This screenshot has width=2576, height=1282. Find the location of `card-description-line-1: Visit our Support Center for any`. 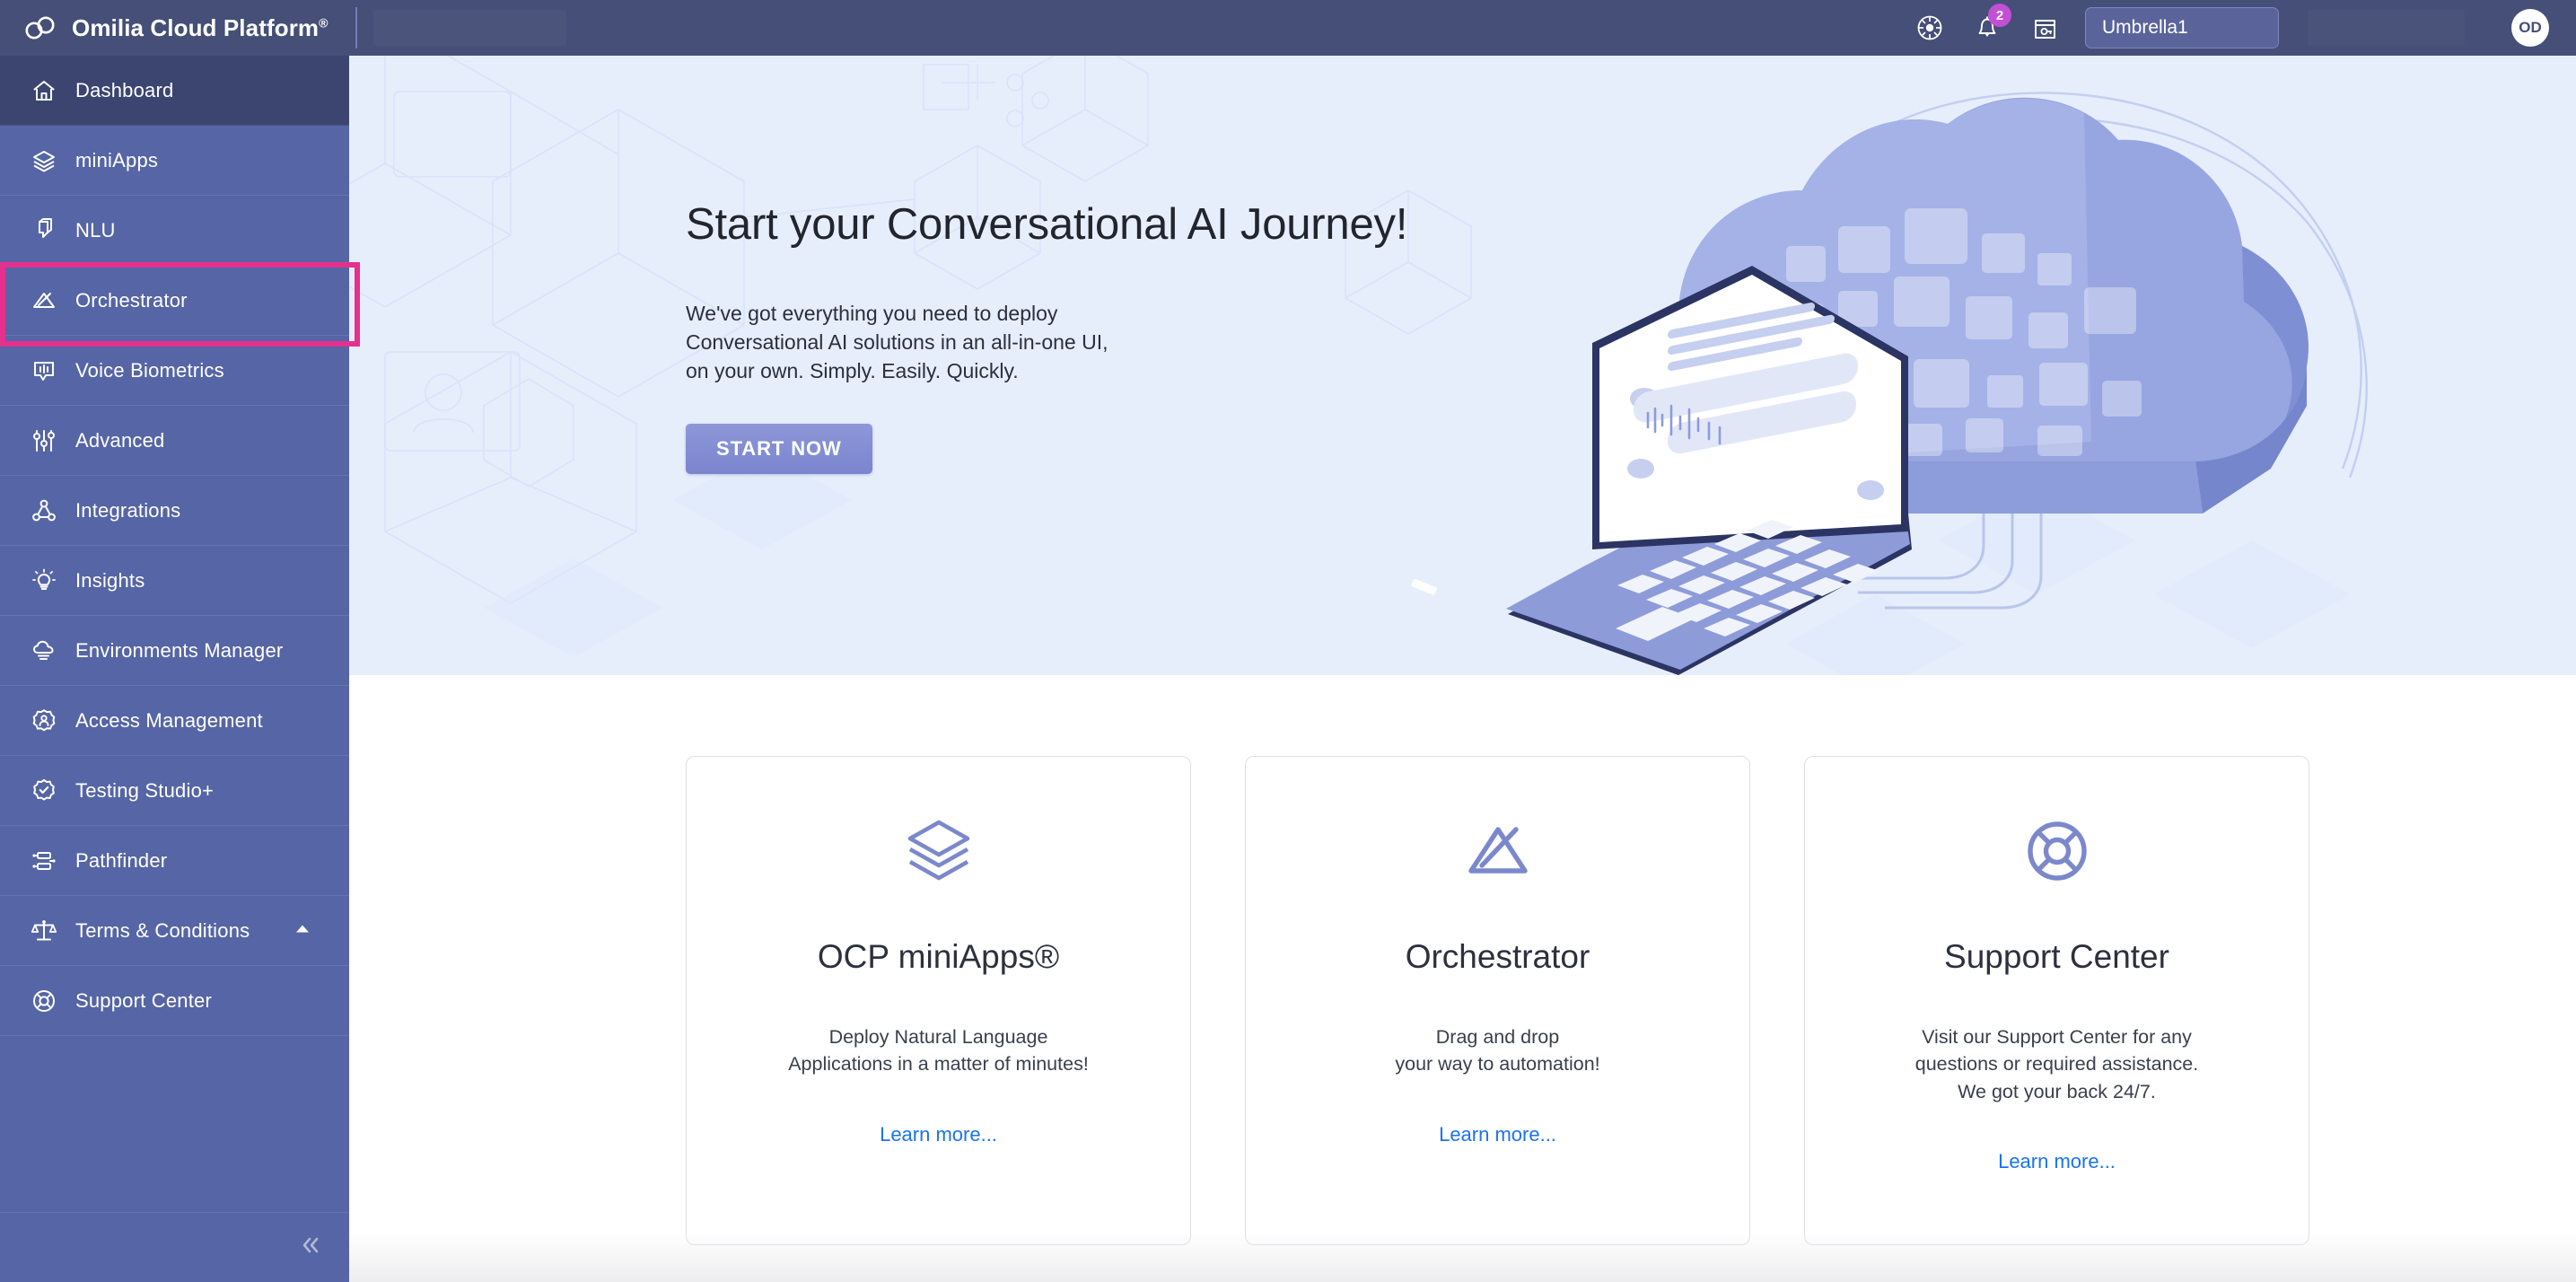

card-description-line-1: Visit our Support Center for any is located at coordinates (2057, 1036).